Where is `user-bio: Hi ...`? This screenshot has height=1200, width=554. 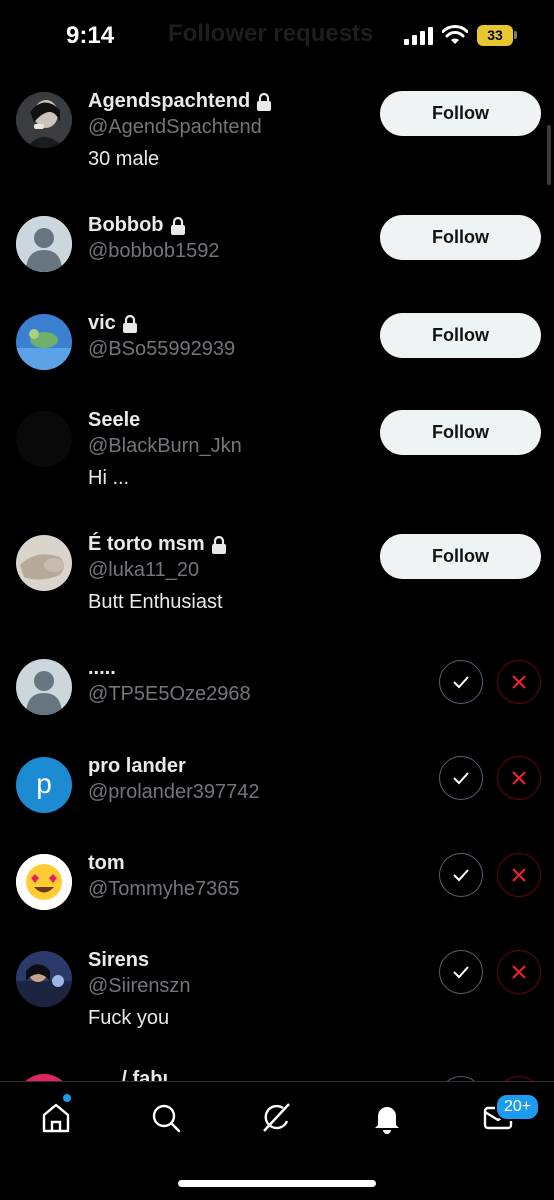
user-bio: Hi ... is located at coordinates (109, 478).